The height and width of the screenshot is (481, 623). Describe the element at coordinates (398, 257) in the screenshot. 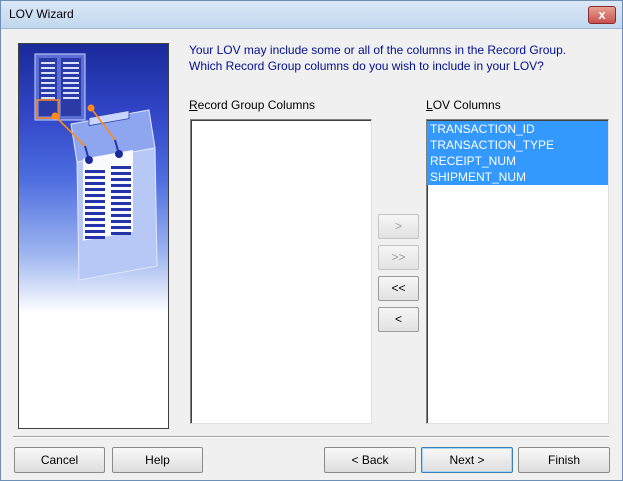

I see `move-all-button: >>` at that location.